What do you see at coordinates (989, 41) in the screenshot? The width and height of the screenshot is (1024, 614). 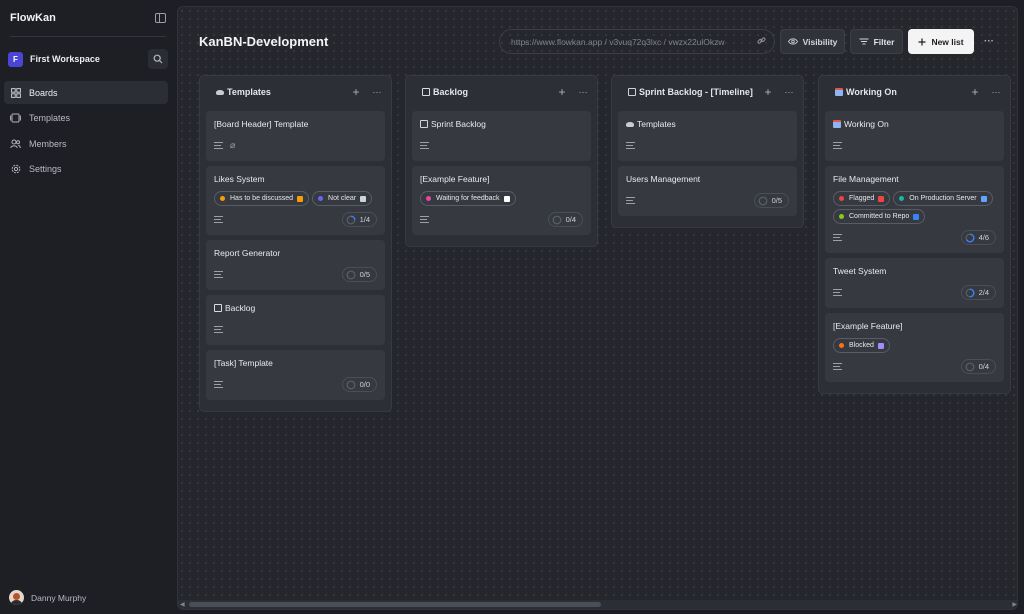 I see `board-more-button: ···` at bounding box center [989, 41].